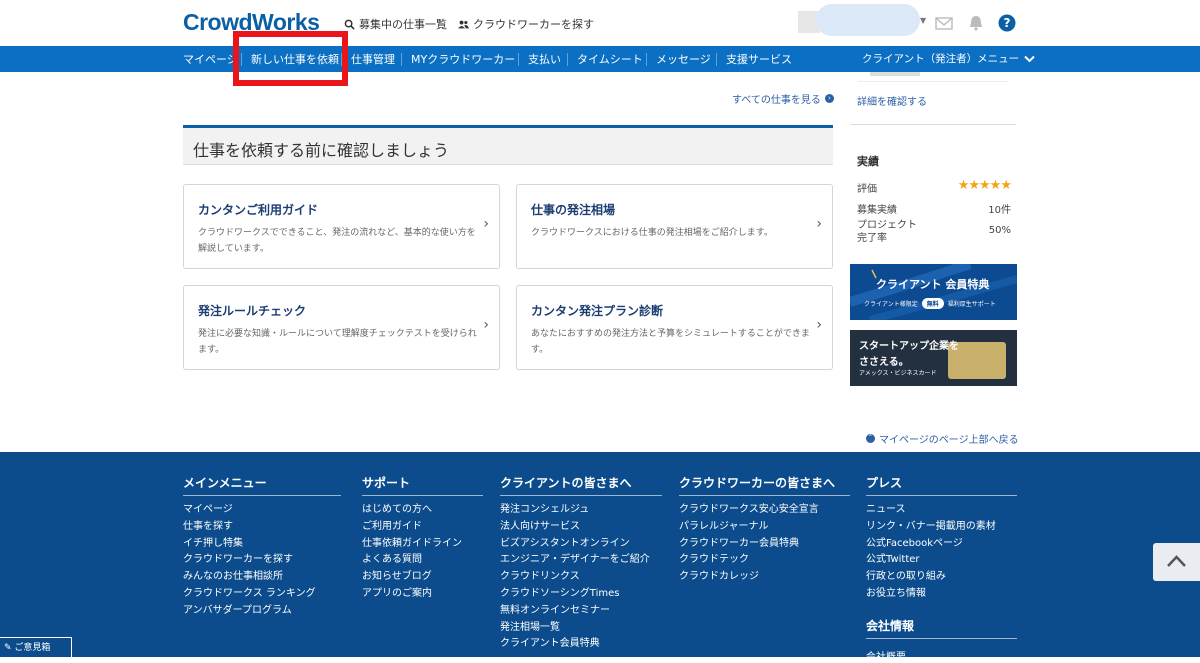  I want to click on footer-link: マイページ, so click(249, 510).